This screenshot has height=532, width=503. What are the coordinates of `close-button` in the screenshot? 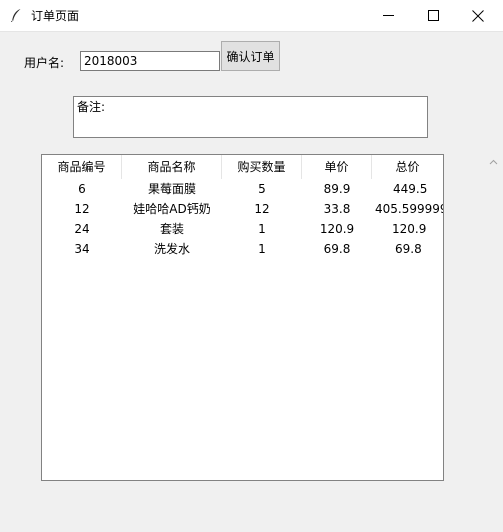 It's located at (478, 15).